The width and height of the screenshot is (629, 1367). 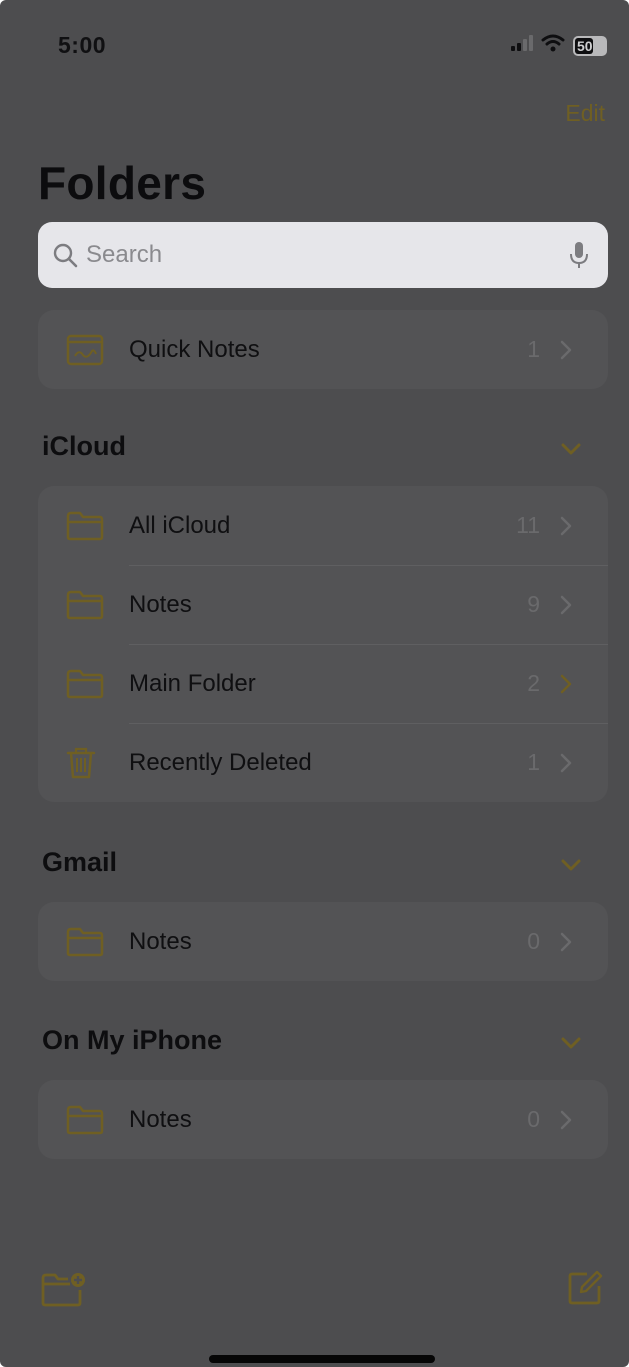 I want to click on quick-notes-icon, so click(x=85, y=349).